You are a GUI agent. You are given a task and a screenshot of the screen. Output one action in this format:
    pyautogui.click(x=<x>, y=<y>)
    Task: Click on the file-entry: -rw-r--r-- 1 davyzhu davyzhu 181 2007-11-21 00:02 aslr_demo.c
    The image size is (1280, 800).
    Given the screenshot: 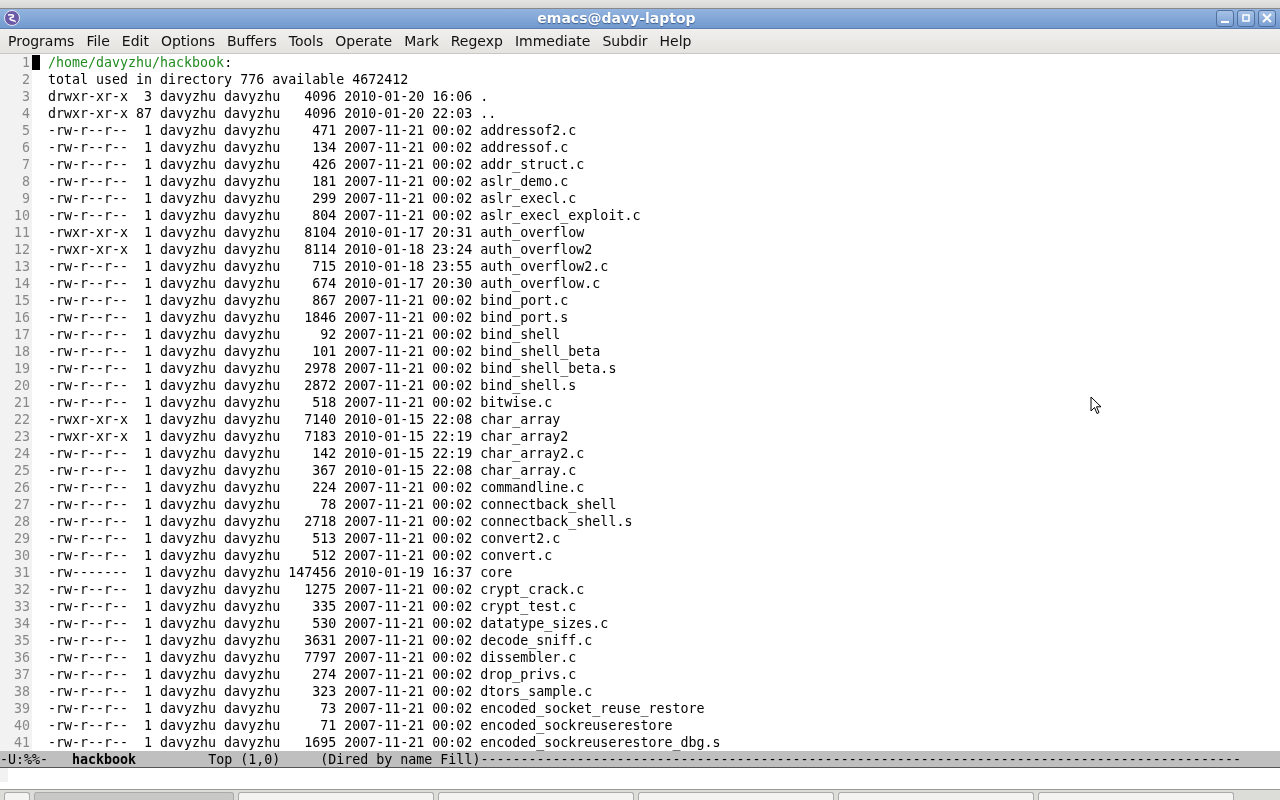 What is the action you would take?
    pyautogui.click(x=308, y=181)
    